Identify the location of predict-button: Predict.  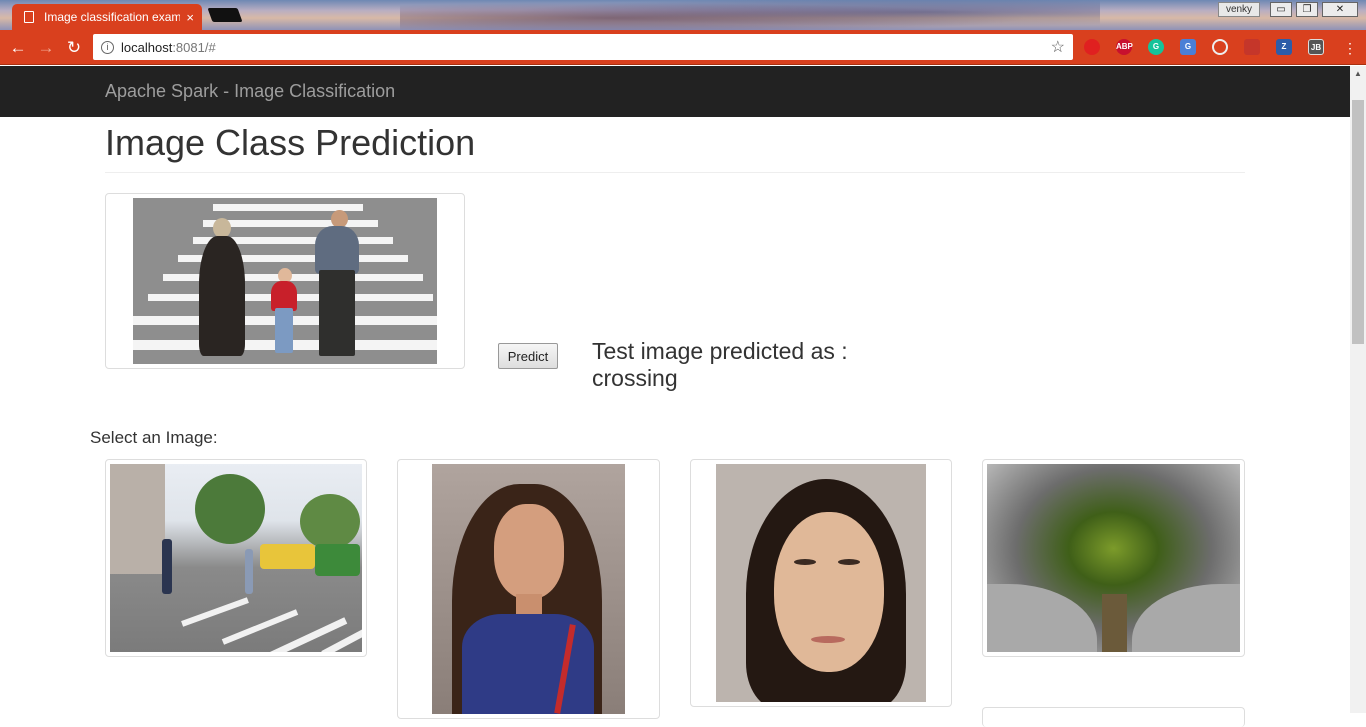
(528, 356).